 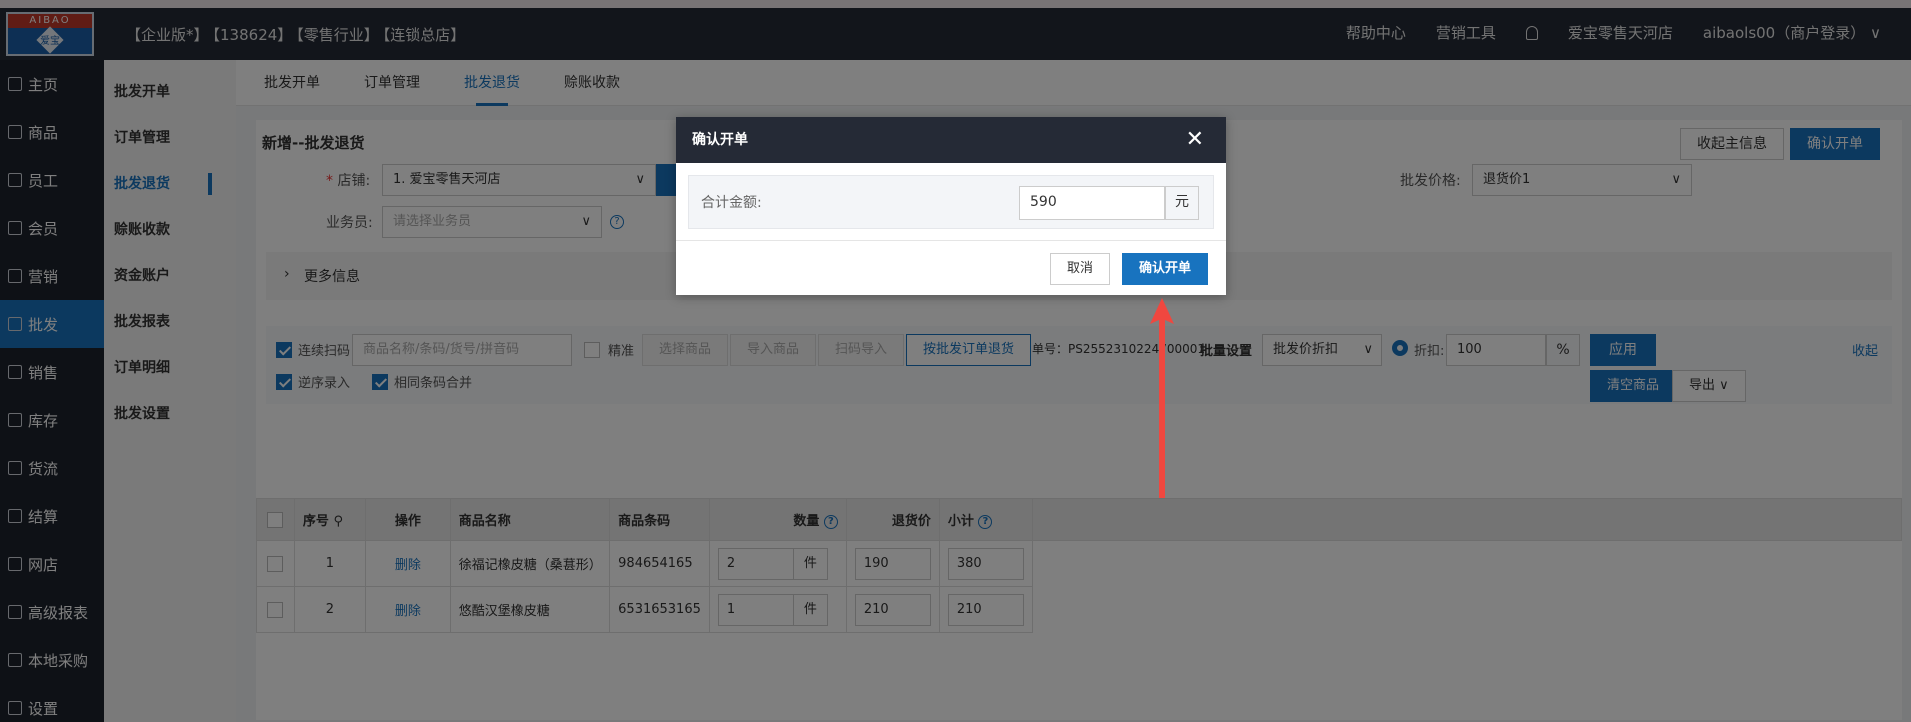 I want to click on confirm-order-dialog: 确认开单 ✕ 合计金额: 590 元 取消 确认开单, so click(x=951, y=206).